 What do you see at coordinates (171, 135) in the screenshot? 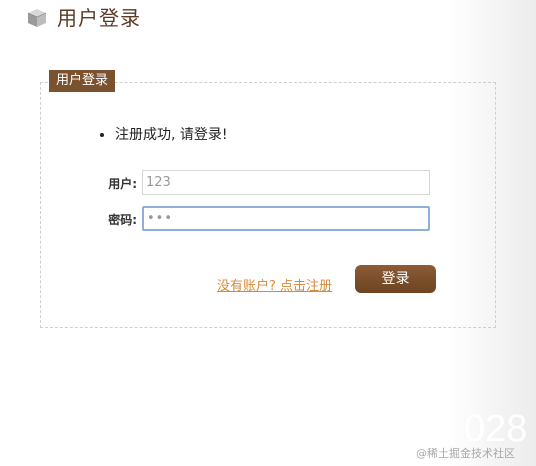
I see `success-message: 注册成功, 请登录!` at bounding box center [171, 135].